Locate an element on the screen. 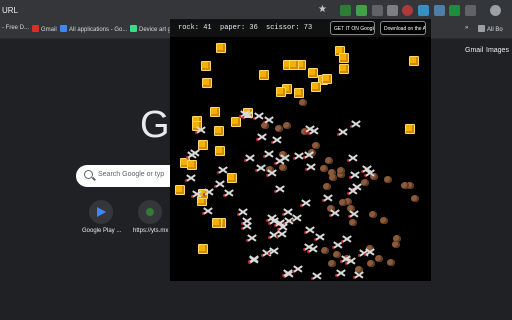 This screenshot has width=512, height=320. download-extension-icon is located at coordinates (392, 10).